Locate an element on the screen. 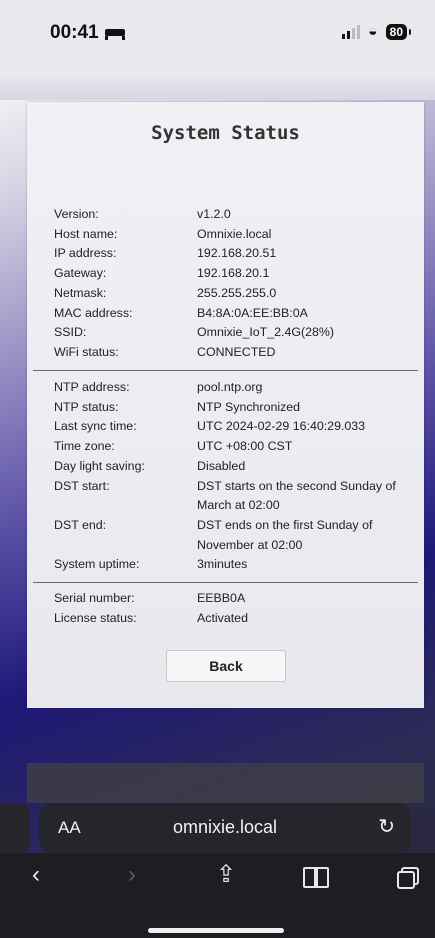 This screenshot has width=435, height=938. info-label: DST end: is located at coordinates (80, 524).